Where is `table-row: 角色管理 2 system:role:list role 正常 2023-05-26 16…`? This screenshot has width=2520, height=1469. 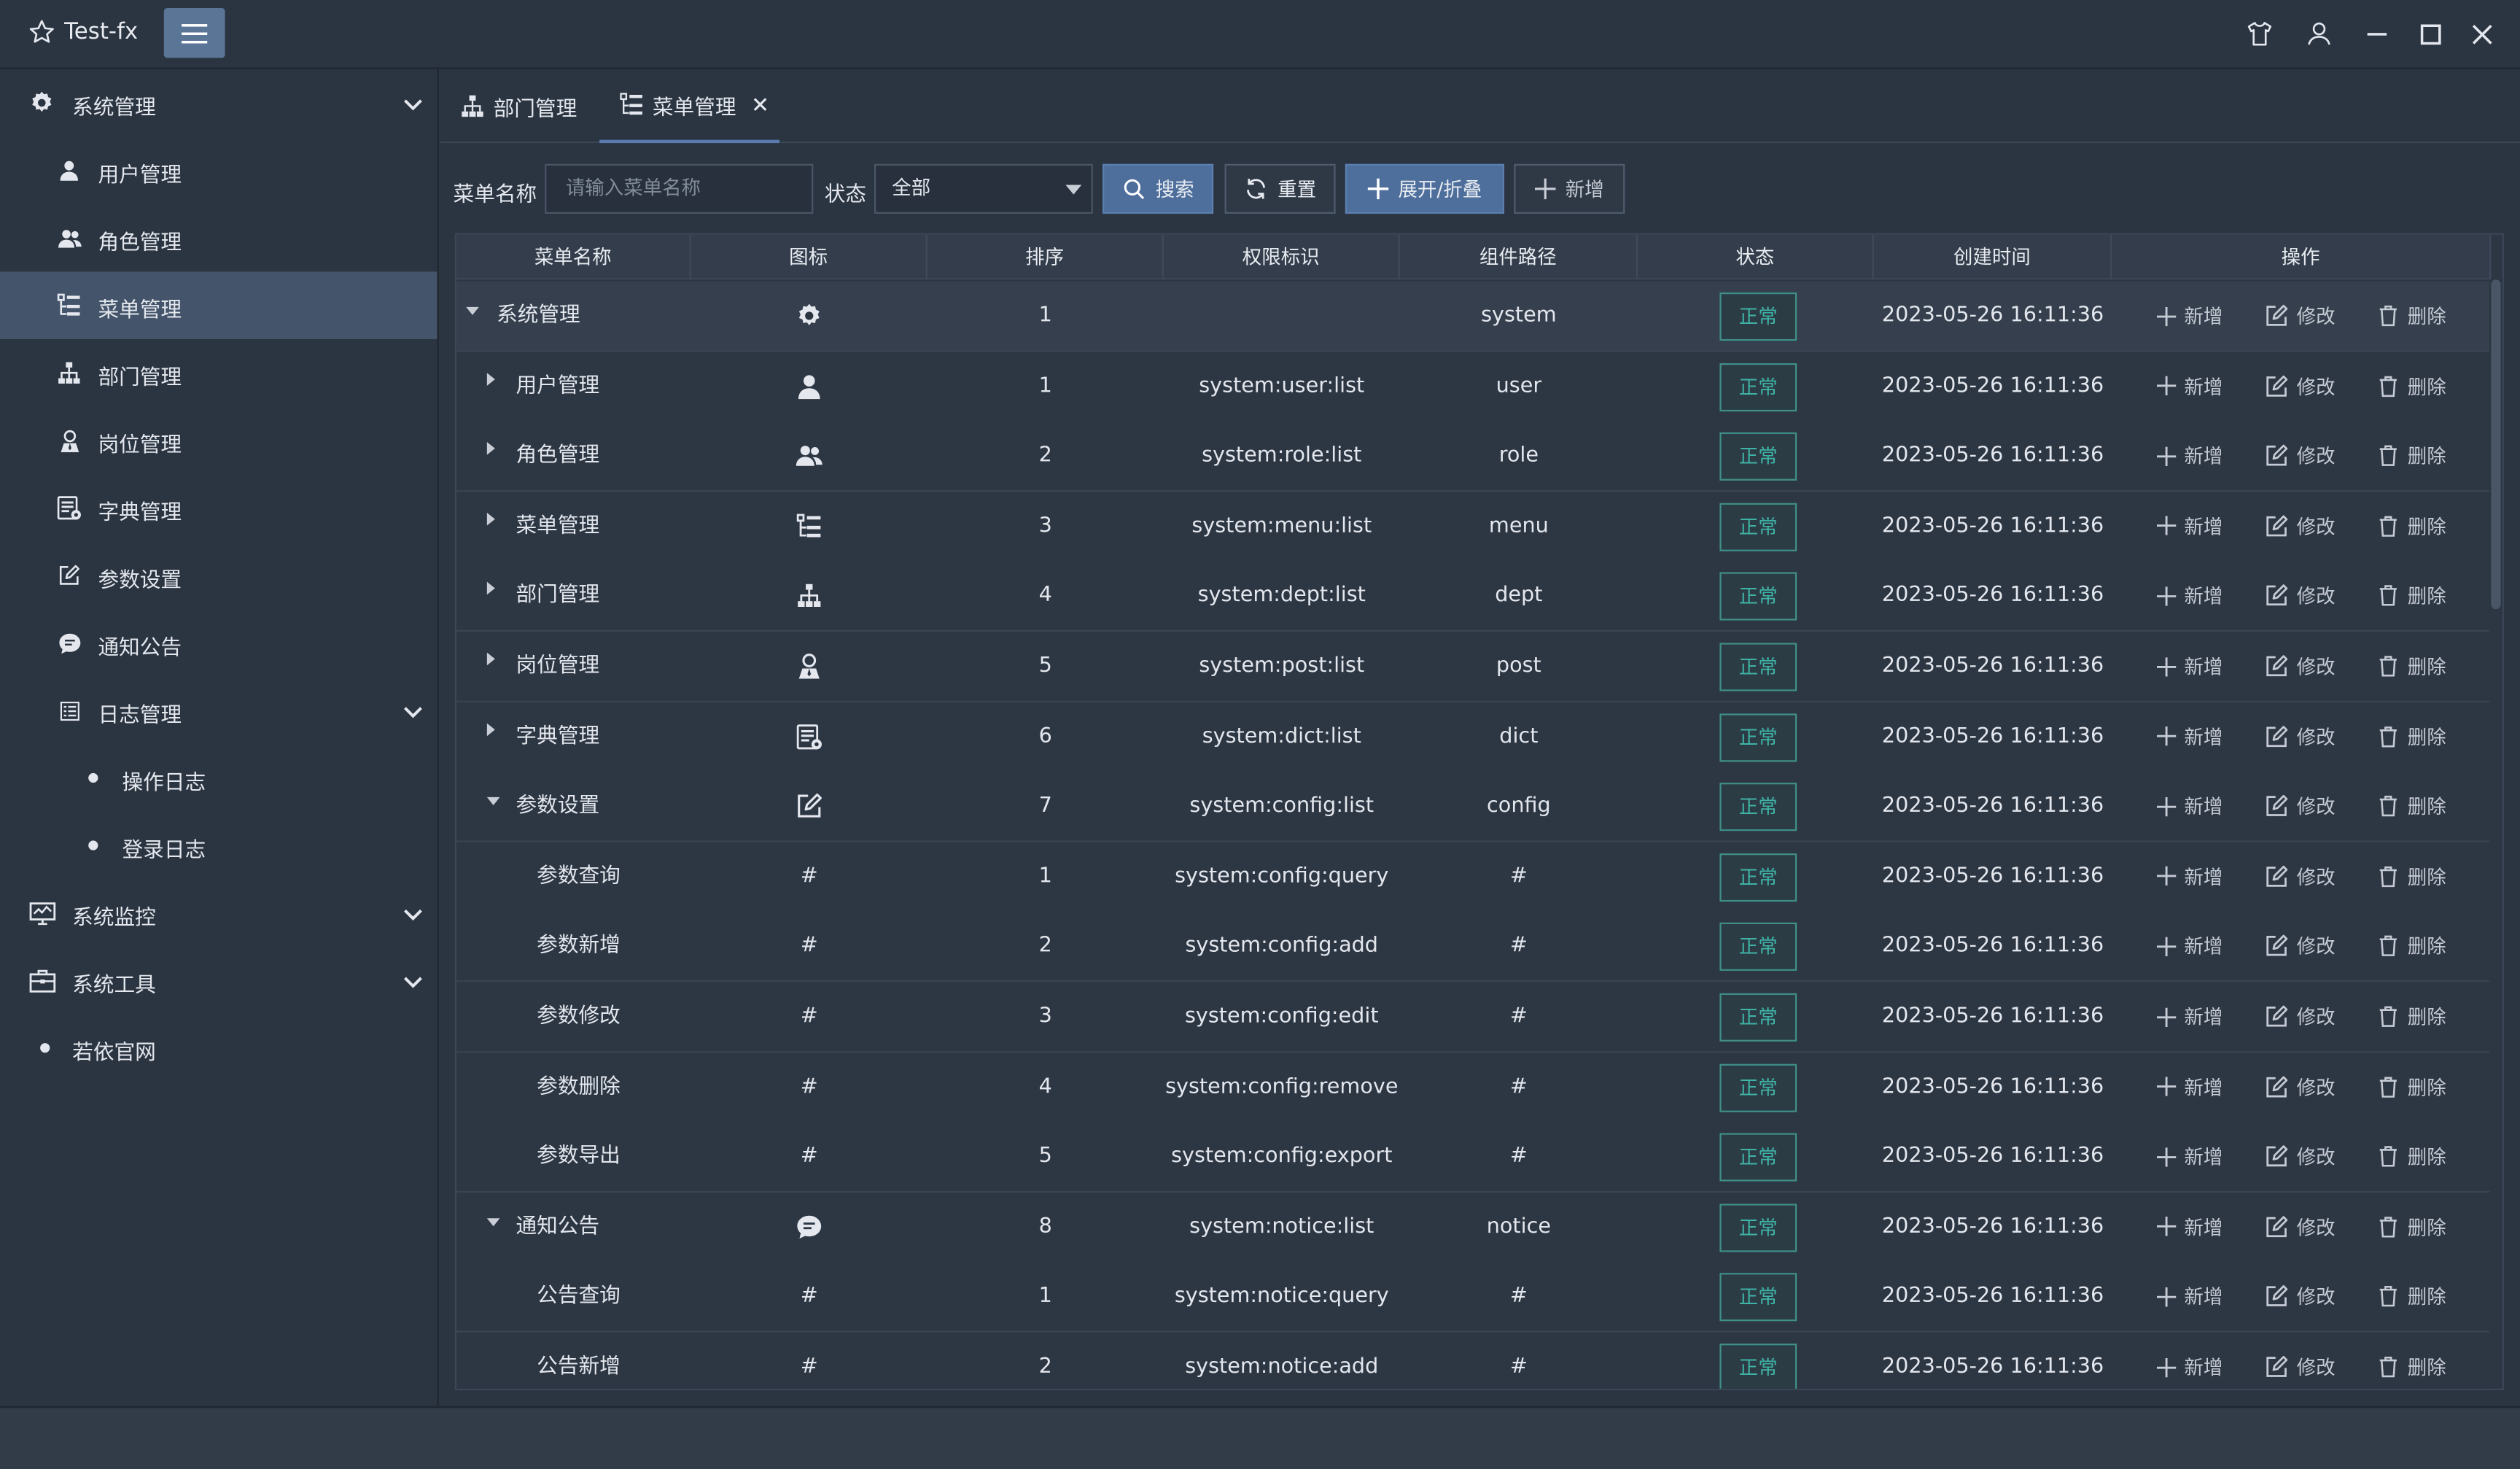
table-row: 角色管理 2 system:role:list role 正常 2023-05-26 16… is located at coordinates (1473, 456).